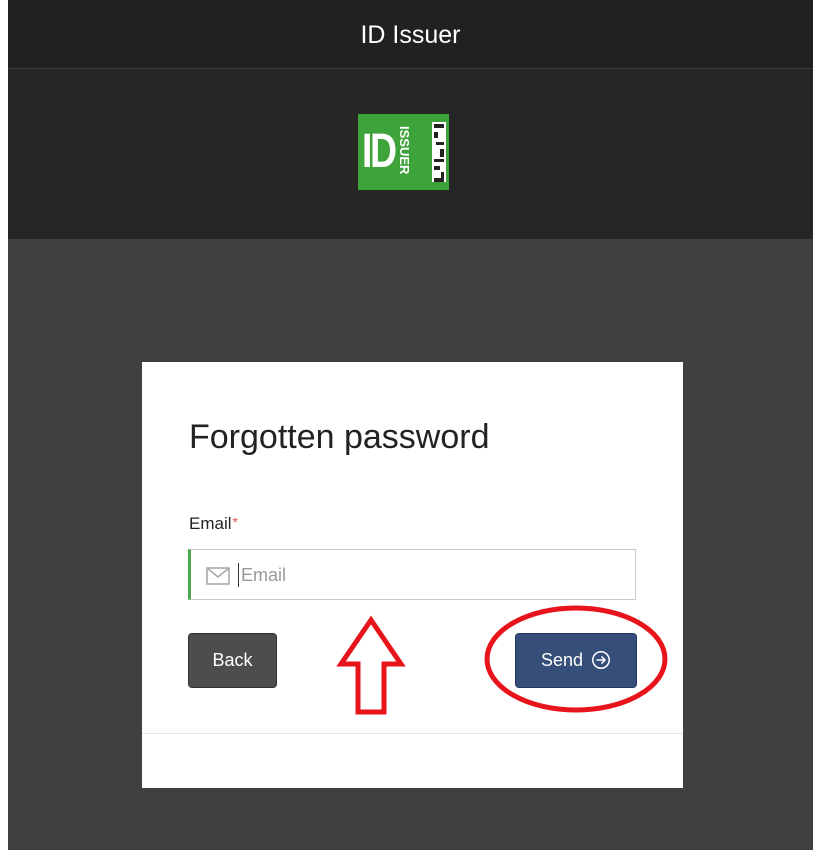 The width and height of the screenshot is (813, 850). What do you see at coordinates (379, 151) in the screenshot?
I see `logo-id-text: ID` at bounding box center [379, 151].